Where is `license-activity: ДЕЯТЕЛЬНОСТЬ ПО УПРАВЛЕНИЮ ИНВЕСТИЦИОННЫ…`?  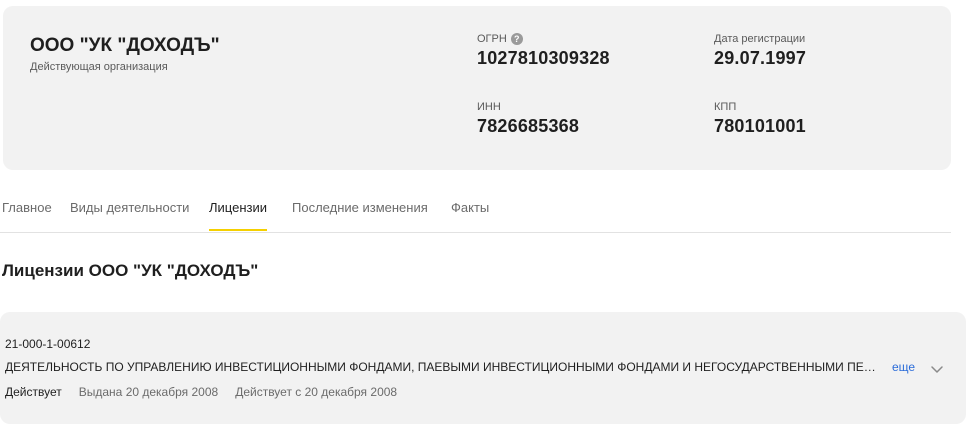 license-activity: ДЕЯТЕЛЬНОСТЬ ПО УПРАВЛЕНИЮ ИНВЕСТИЦИОННЫ… is located at coordinates (444, 367).